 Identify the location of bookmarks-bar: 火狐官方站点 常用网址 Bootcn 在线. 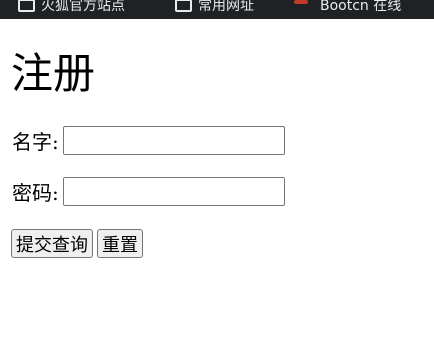
(217, 9).